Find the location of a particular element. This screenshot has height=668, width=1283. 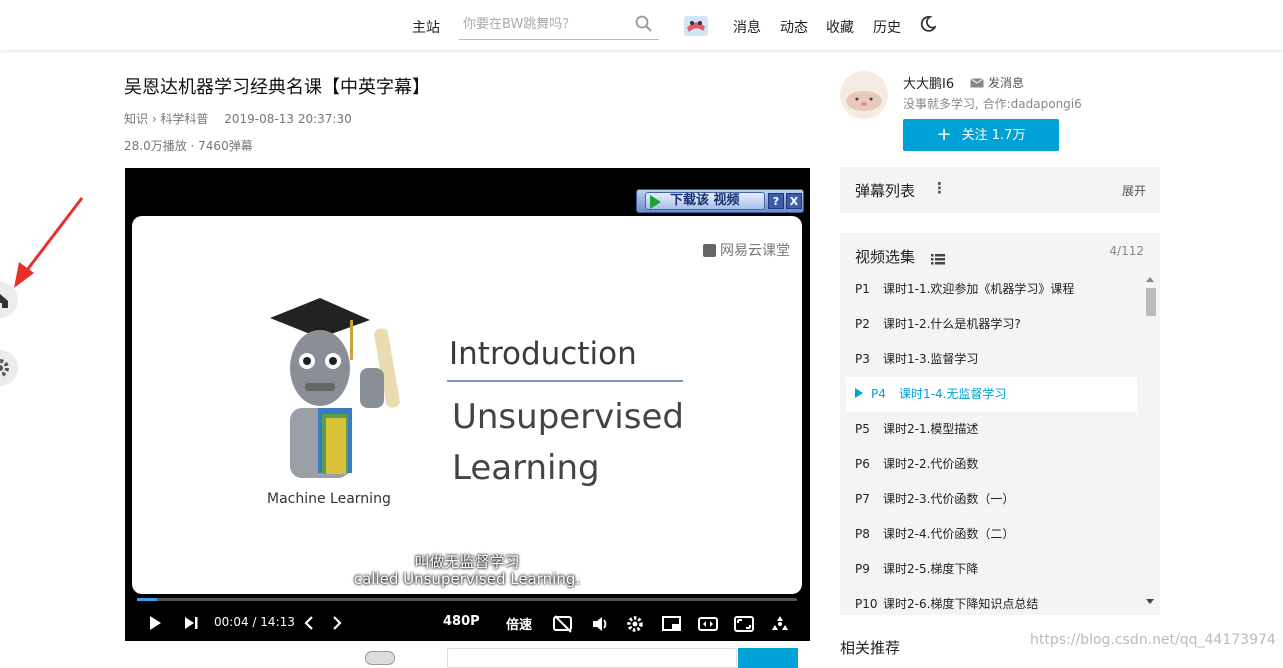

nav-history-link: 历史 is located at coordinates (887, 27).